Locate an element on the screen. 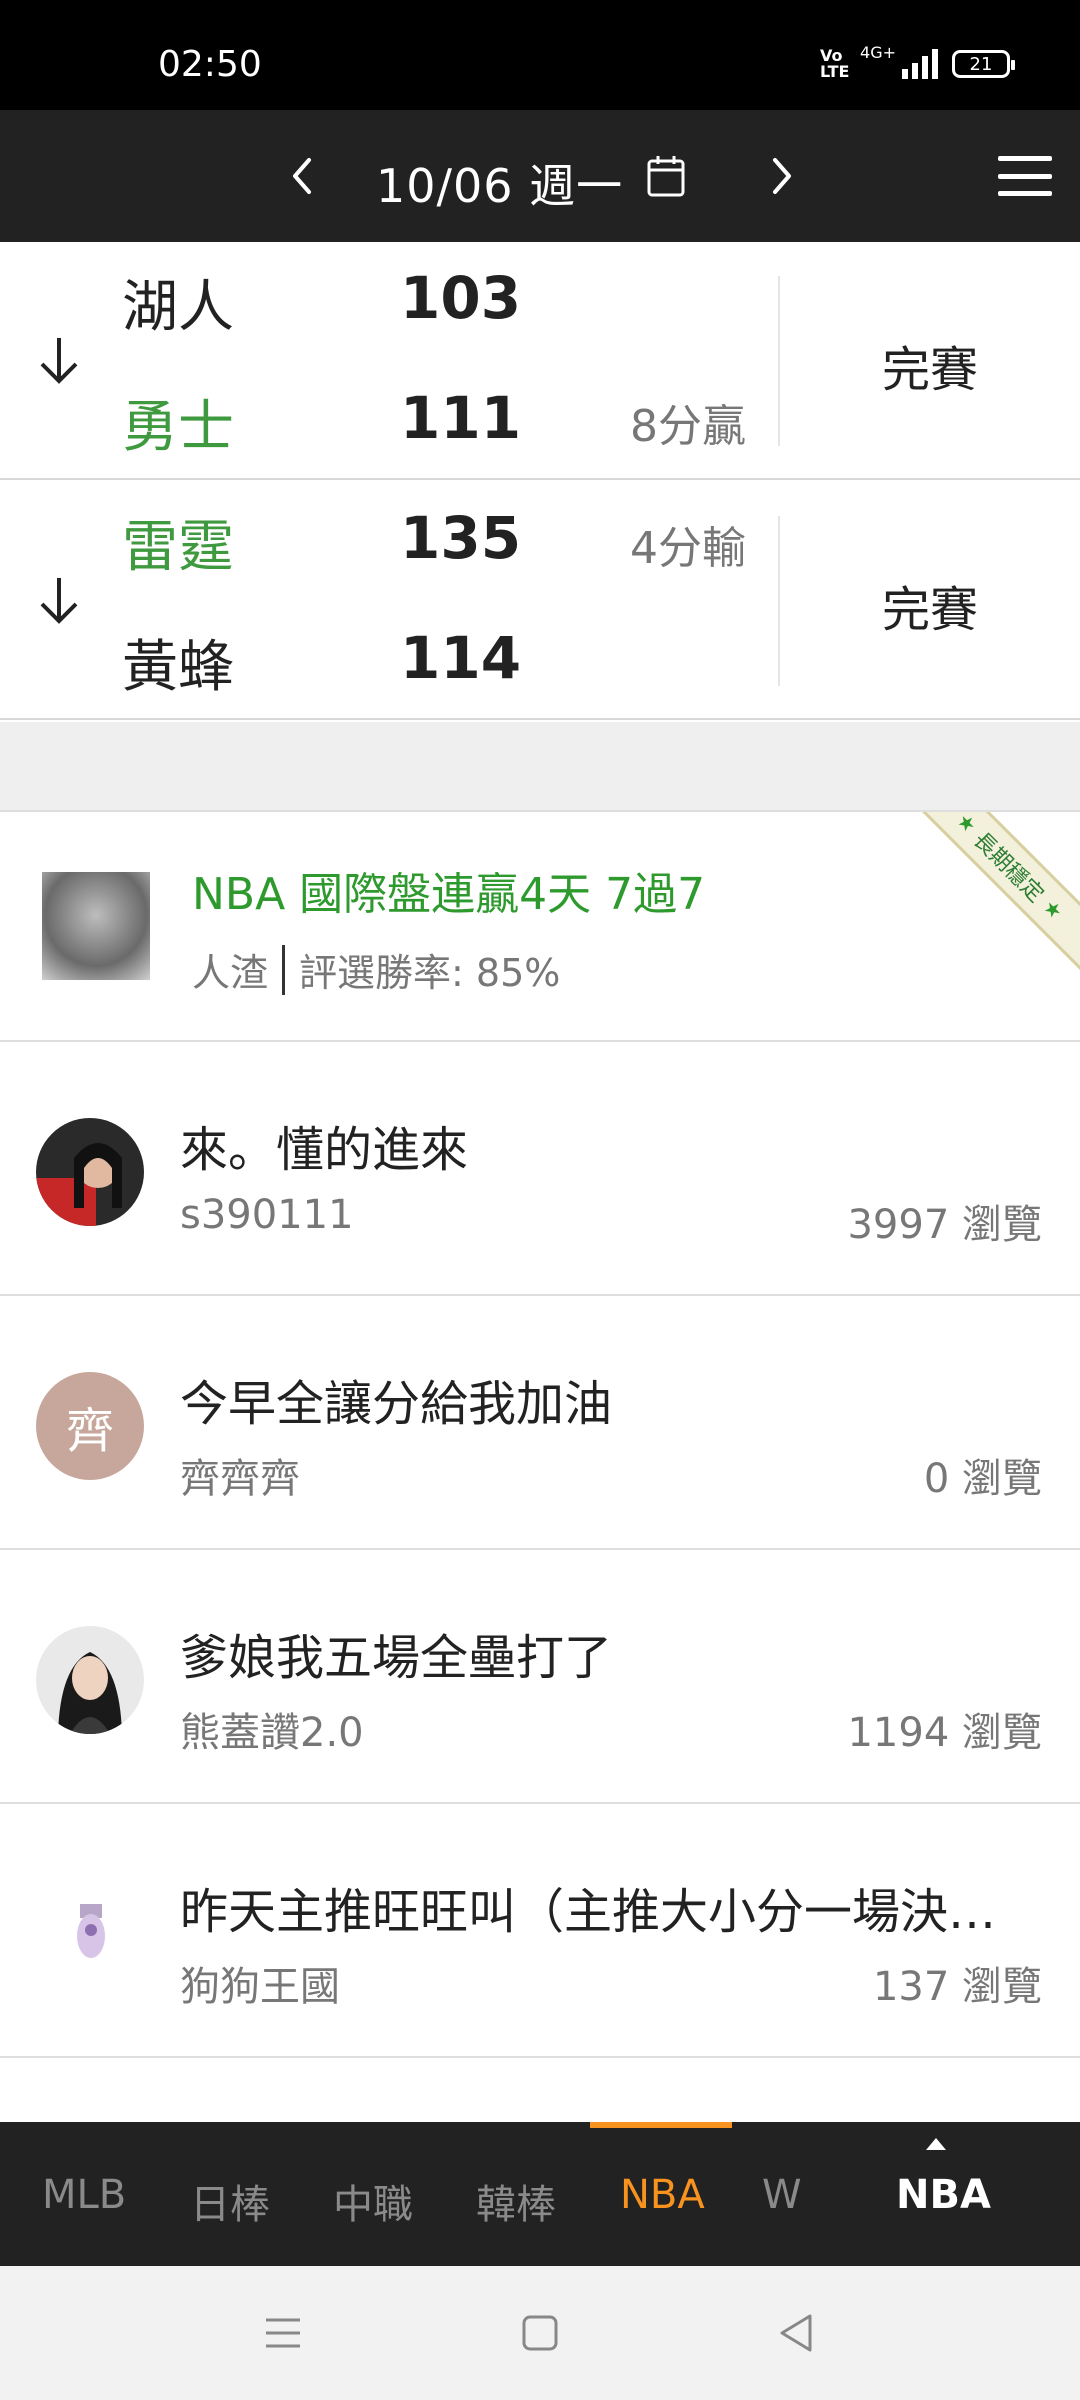 The width and height of the screenshot is (1080, 2400). status-time: 02:50 is located at coordinates (210, 64).